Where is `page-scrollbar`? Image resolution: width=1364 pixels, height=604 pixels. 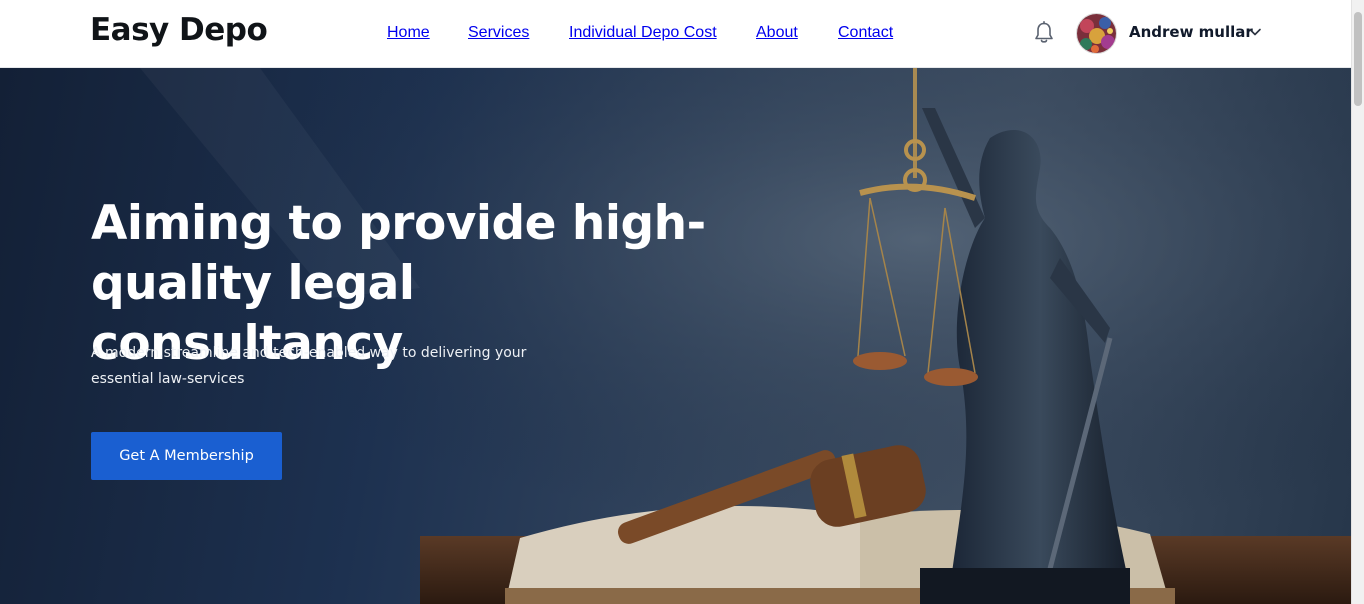 page-scrollbar is located at coordinates (1357, 302).